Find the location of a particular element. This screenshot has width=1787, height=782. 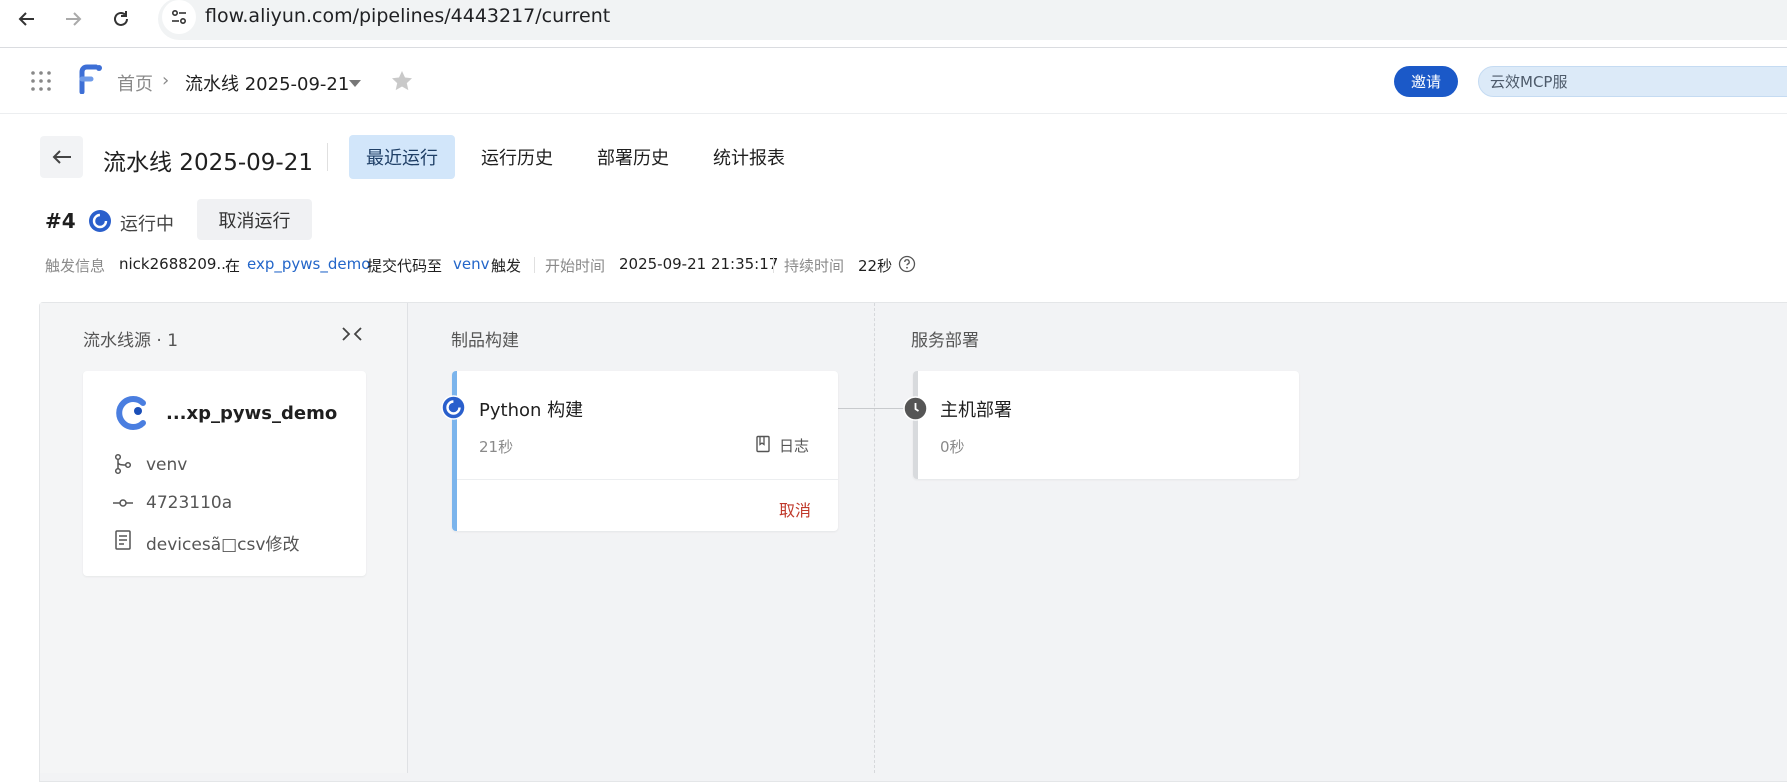

source-column-title: 流水线源 · 1 is located at coordinates (131, 341).